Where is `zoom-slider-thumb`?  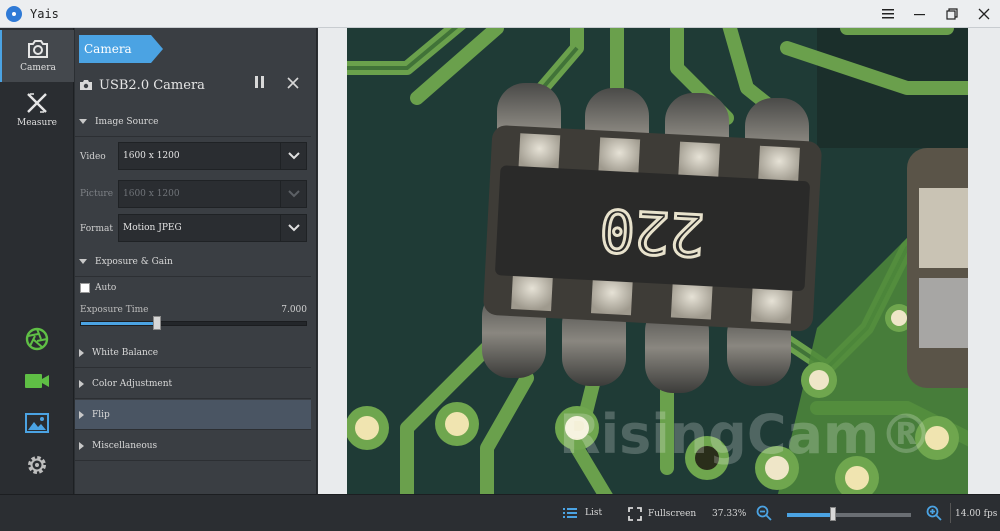 zoom-slider-thumb is located at coordinates (832, 514).